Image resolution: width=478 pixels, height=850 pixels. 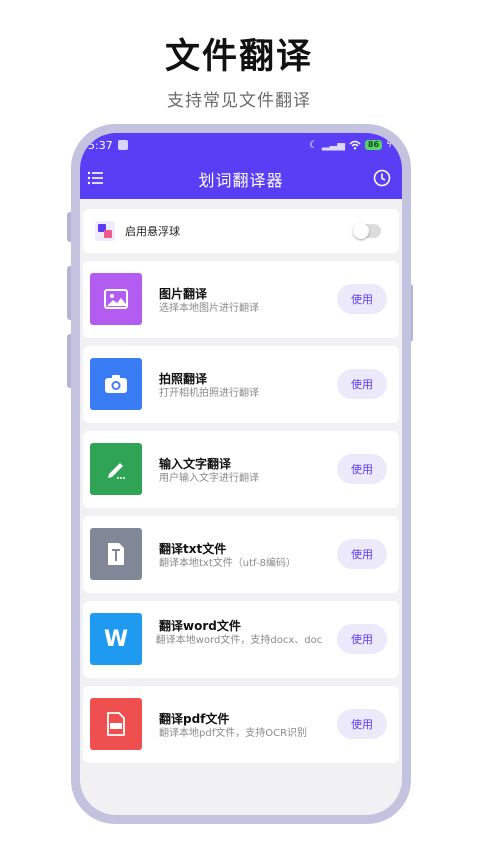 I want to click on camera-icon, so click(x=116, y=384).